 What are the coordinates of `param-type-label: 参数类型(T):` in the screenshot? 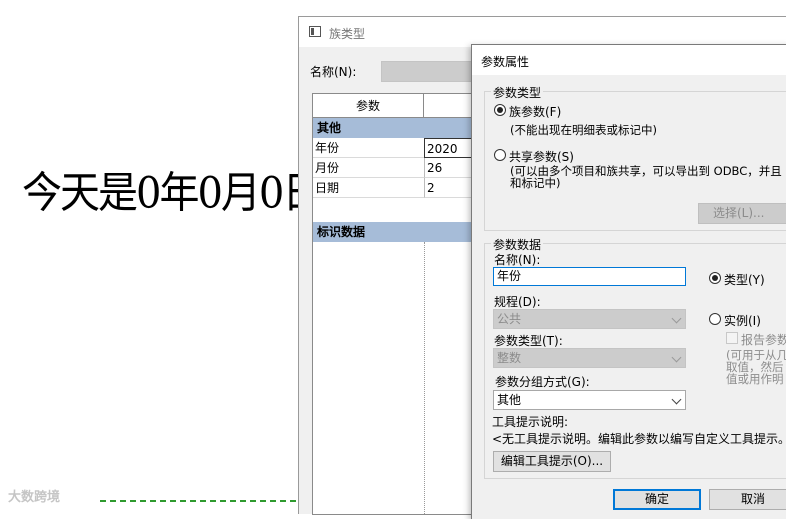 It's located at (528, 341).